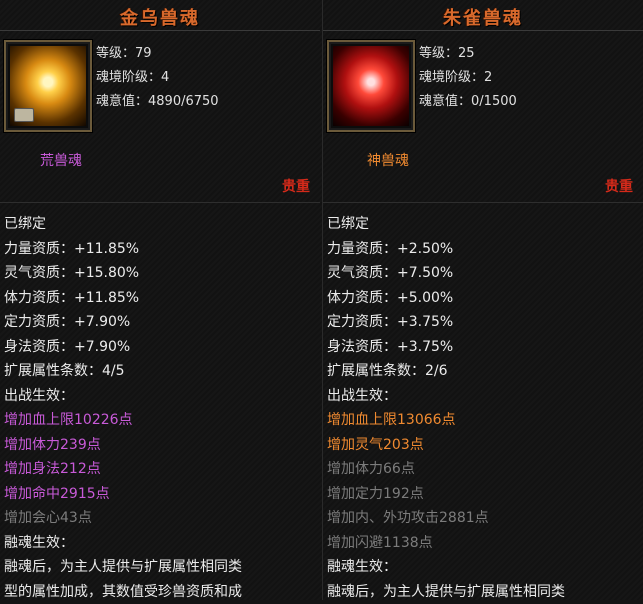 Image resolution: width=643 pixels, height=604 pixels. Describe the element at coordinates (123, 347) in the screenshot. I see `aptitude-line: 身法资质：+7.90%` at that location.